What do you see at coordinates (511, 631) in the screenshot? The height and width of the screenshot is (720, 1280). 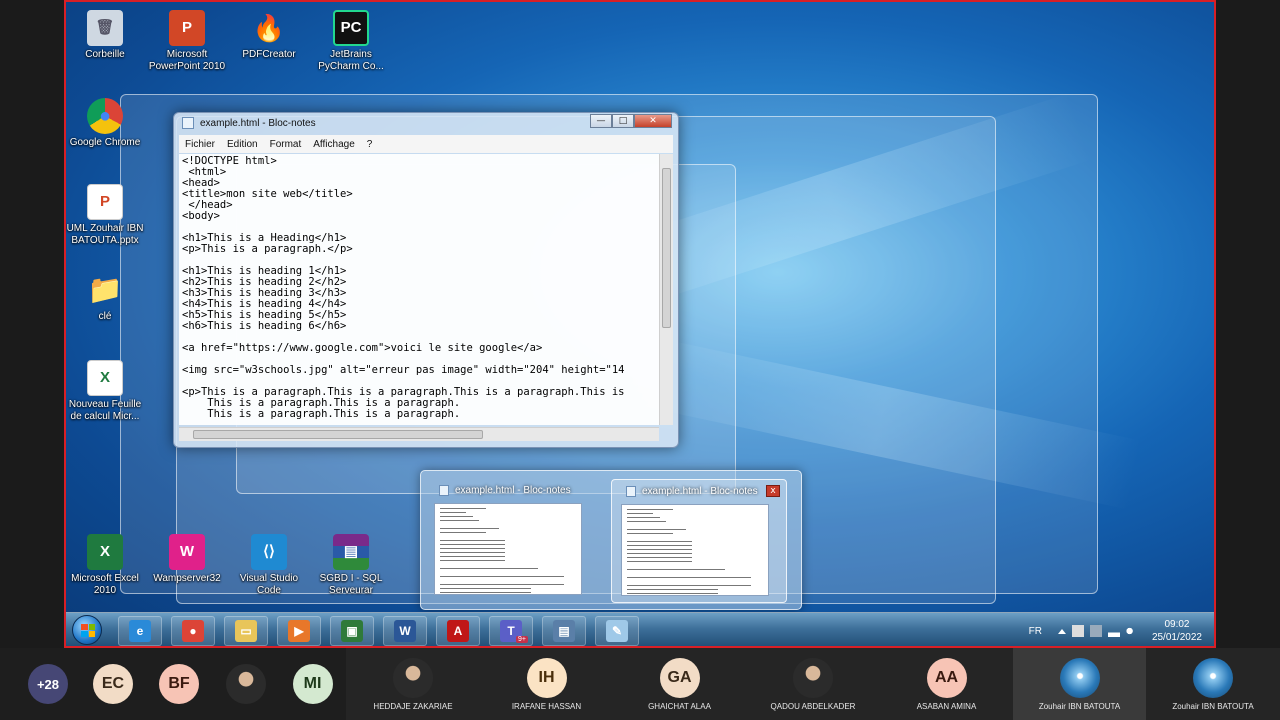 I see `taskbar-app-microsoft-teams: T 9+` at bounding box center [511, 631].